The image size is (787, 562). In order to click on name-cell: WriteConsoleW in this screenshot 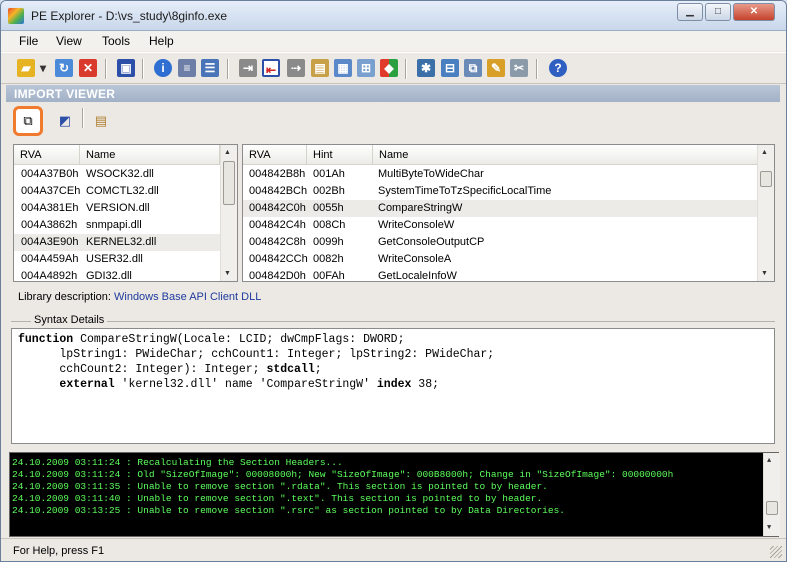, I will do `click(416, 225)`.